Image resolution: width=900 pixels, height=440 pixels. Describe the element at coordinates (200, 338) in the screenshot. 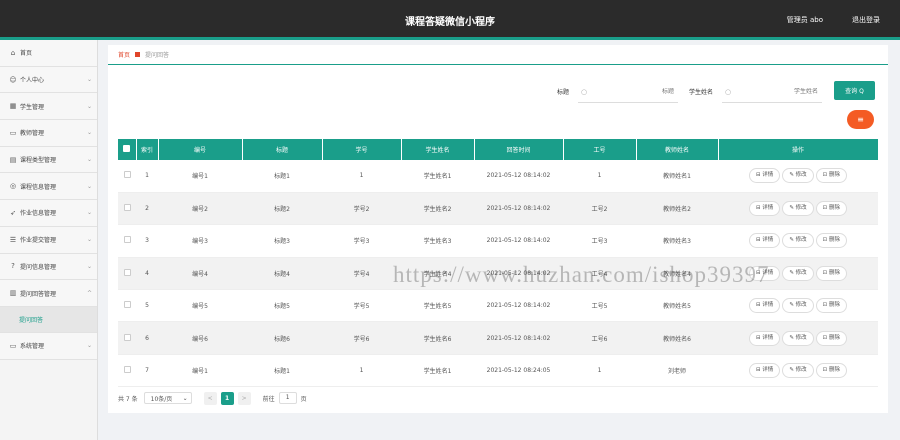

I see `cell-code: 编号6` at that location.